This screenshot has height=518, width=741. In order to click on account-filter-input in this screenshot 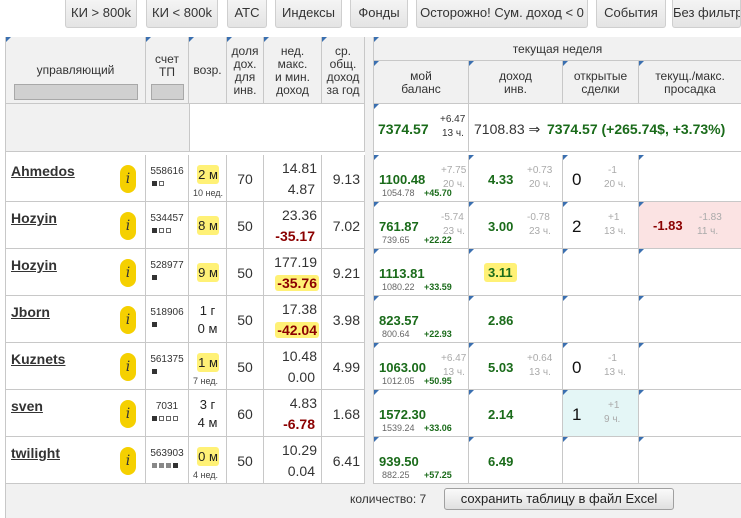, I will do `click(167, 92)`.